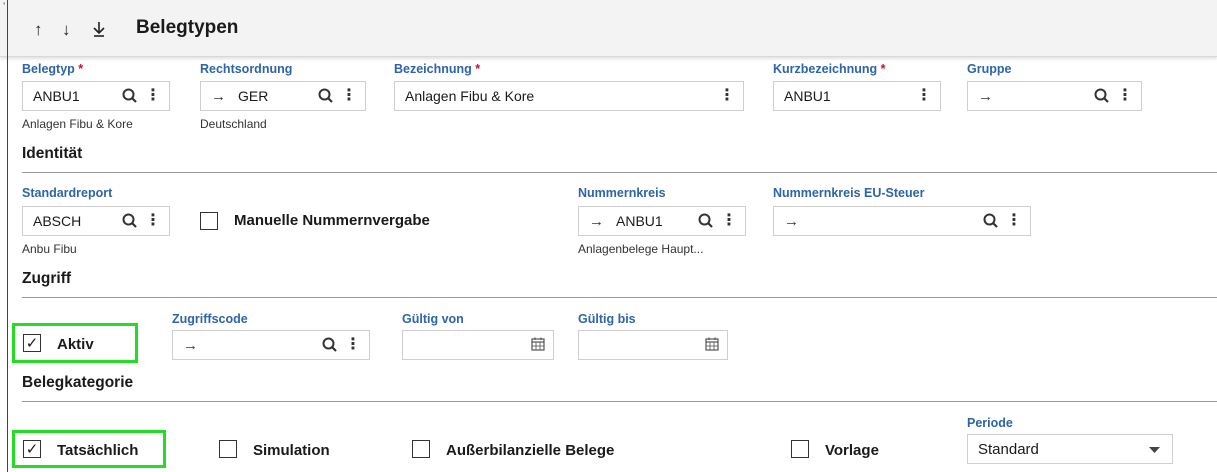 This screenshot has height=472, width=1217. What do you see at coordinates (47, 278) in the screenshot?
I see `section-zugriff-title: Zugriff` at bounding box center [47, 278].